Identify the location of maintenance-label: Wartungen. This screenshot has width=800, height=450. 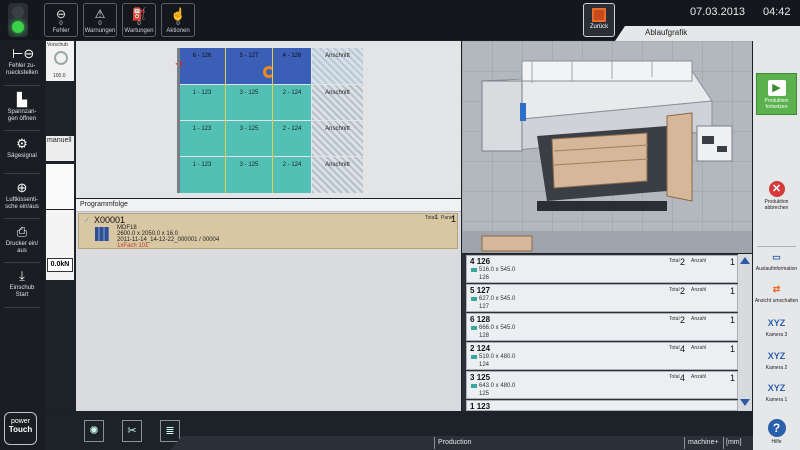
(139, 31).